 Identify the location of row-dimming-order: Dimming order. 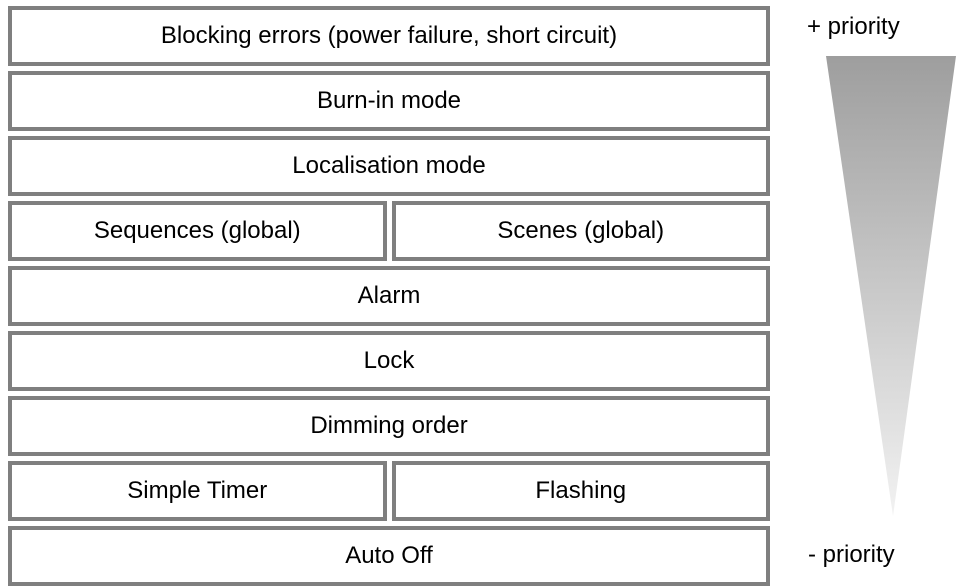
(389, 426).